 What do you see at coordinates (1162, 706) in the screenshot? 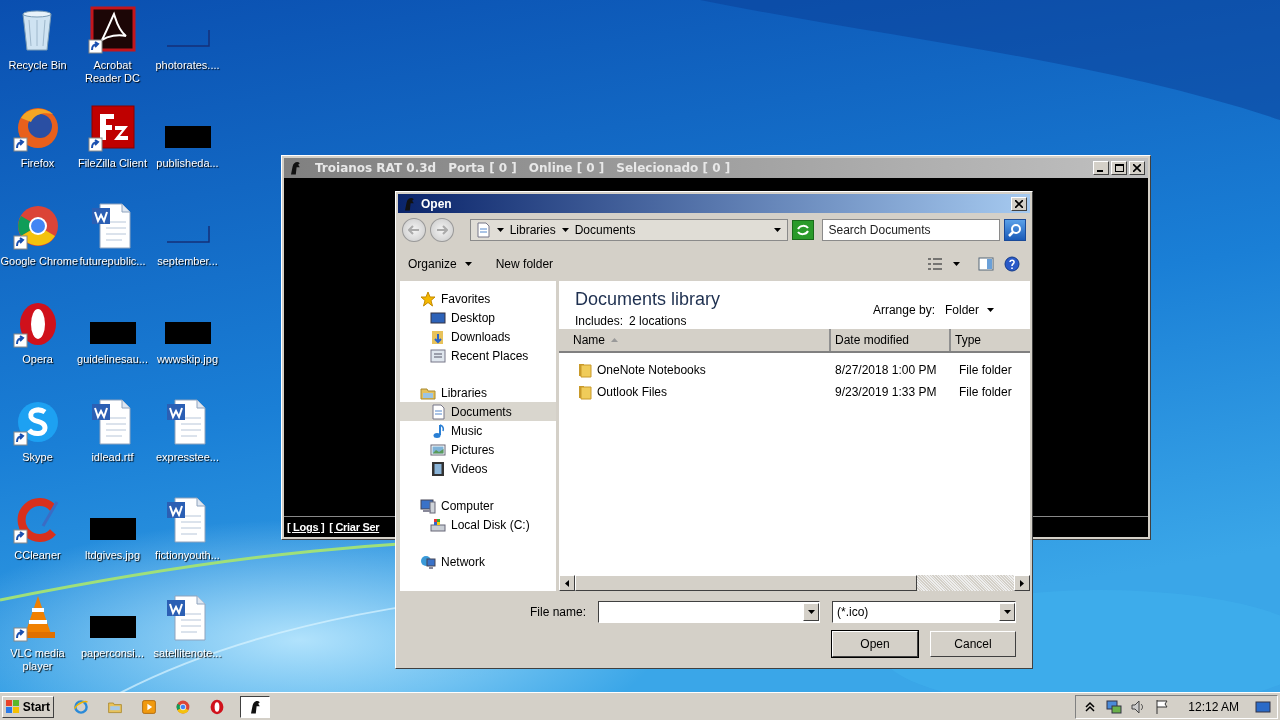
I see `flag-icon` at bounding box center [1162, 706].